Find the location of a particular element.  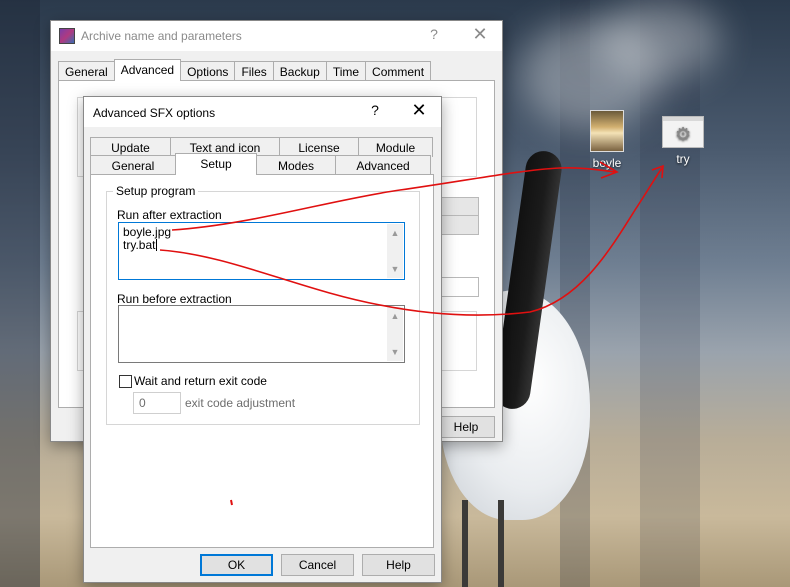

title-bar: Archive name and parameters ? ✕ is located at coordinates (276, 36).